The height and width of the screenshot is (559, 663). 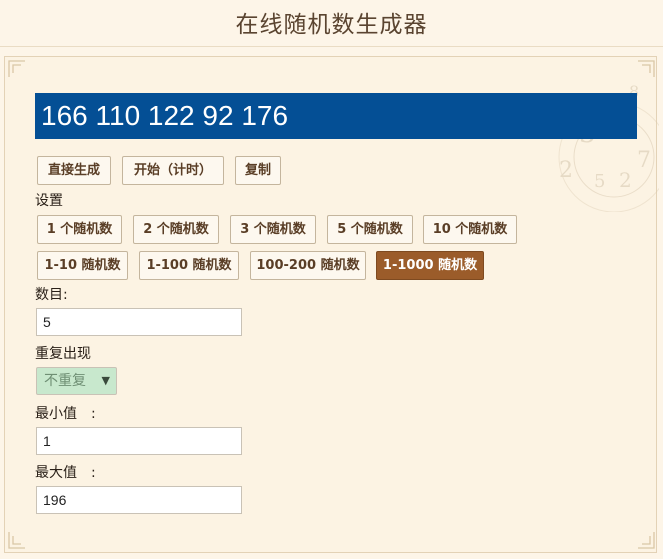 I want to click on svg-text: 5, so click(x=599, y=181).